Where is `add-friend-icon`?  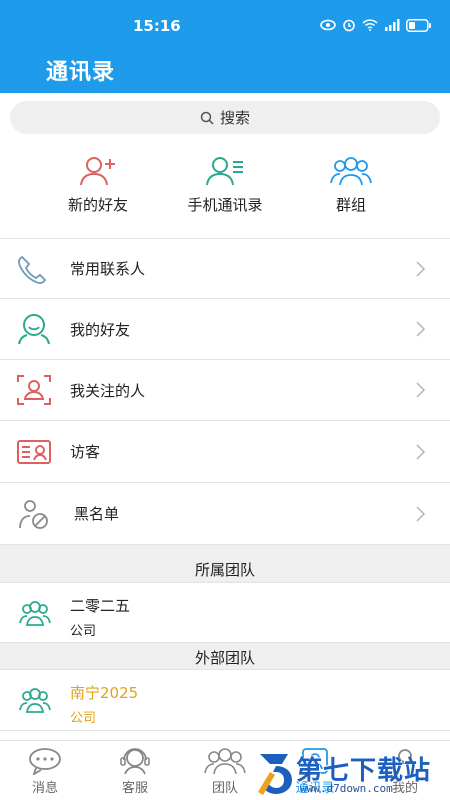
add-friend-icon is located at coordinates (97, 171).